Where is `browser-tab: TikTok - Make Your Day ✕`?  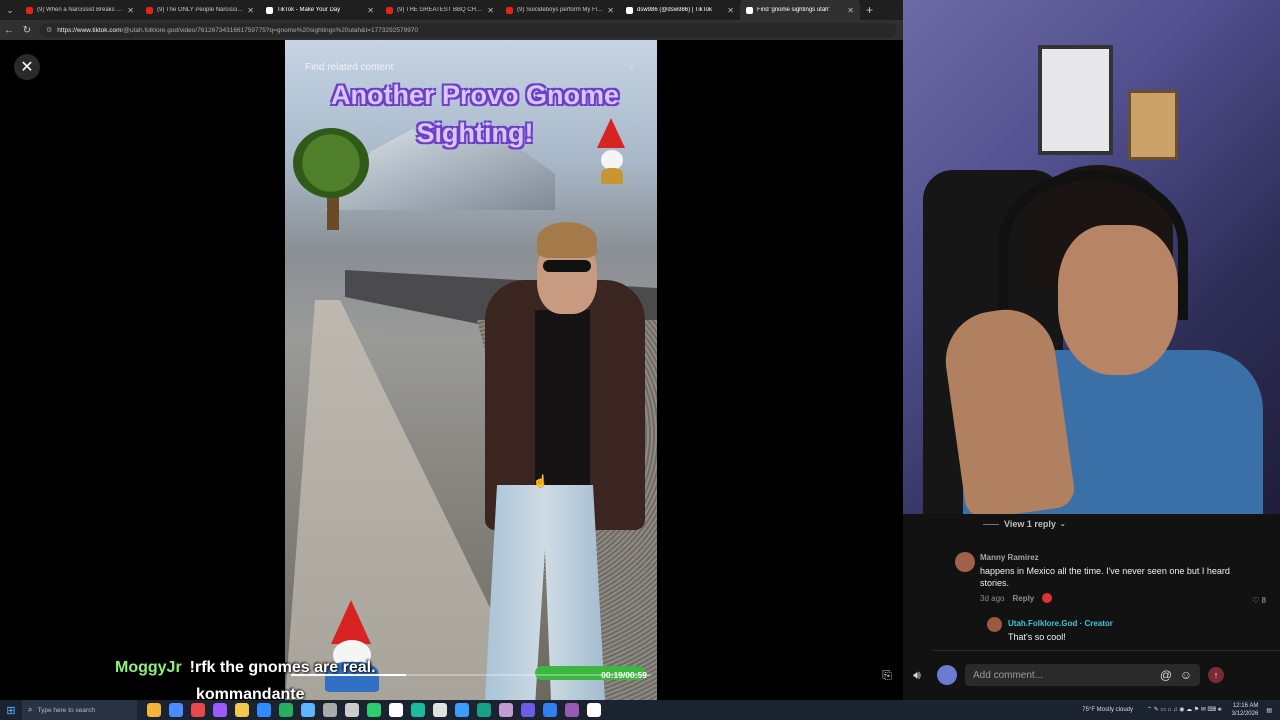
browser-tab: TikTok - Make Your Day ✕ is located at coordinates (320, 10).